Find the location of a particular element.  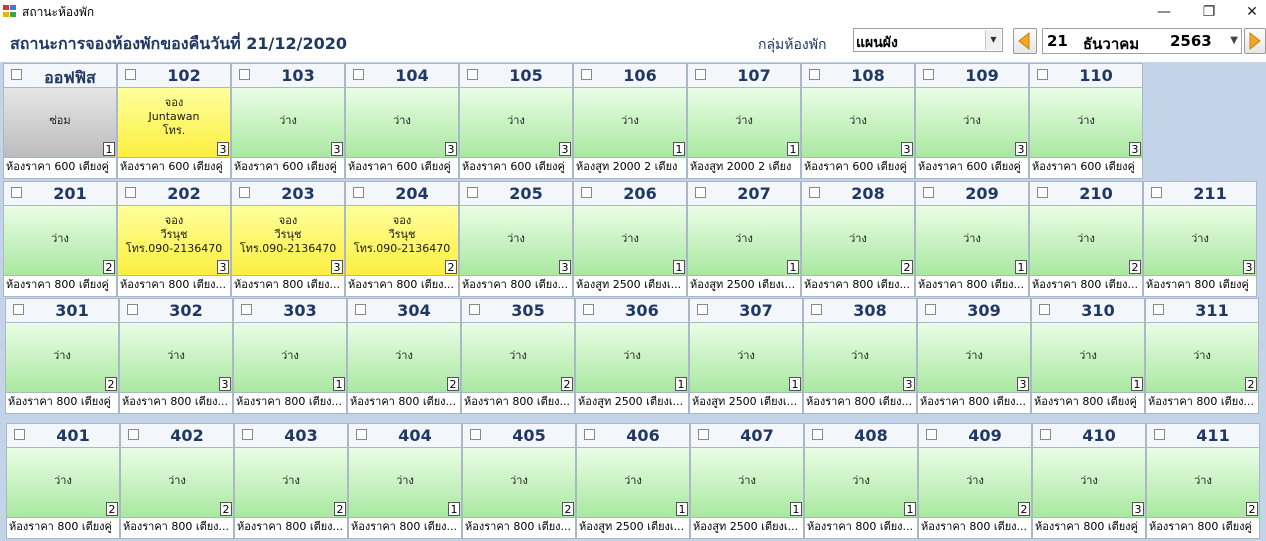

room-card: 411 ว่าง 2 ห้องราคา 800 เตียงคู่ is located at coordinates (1203, 481).